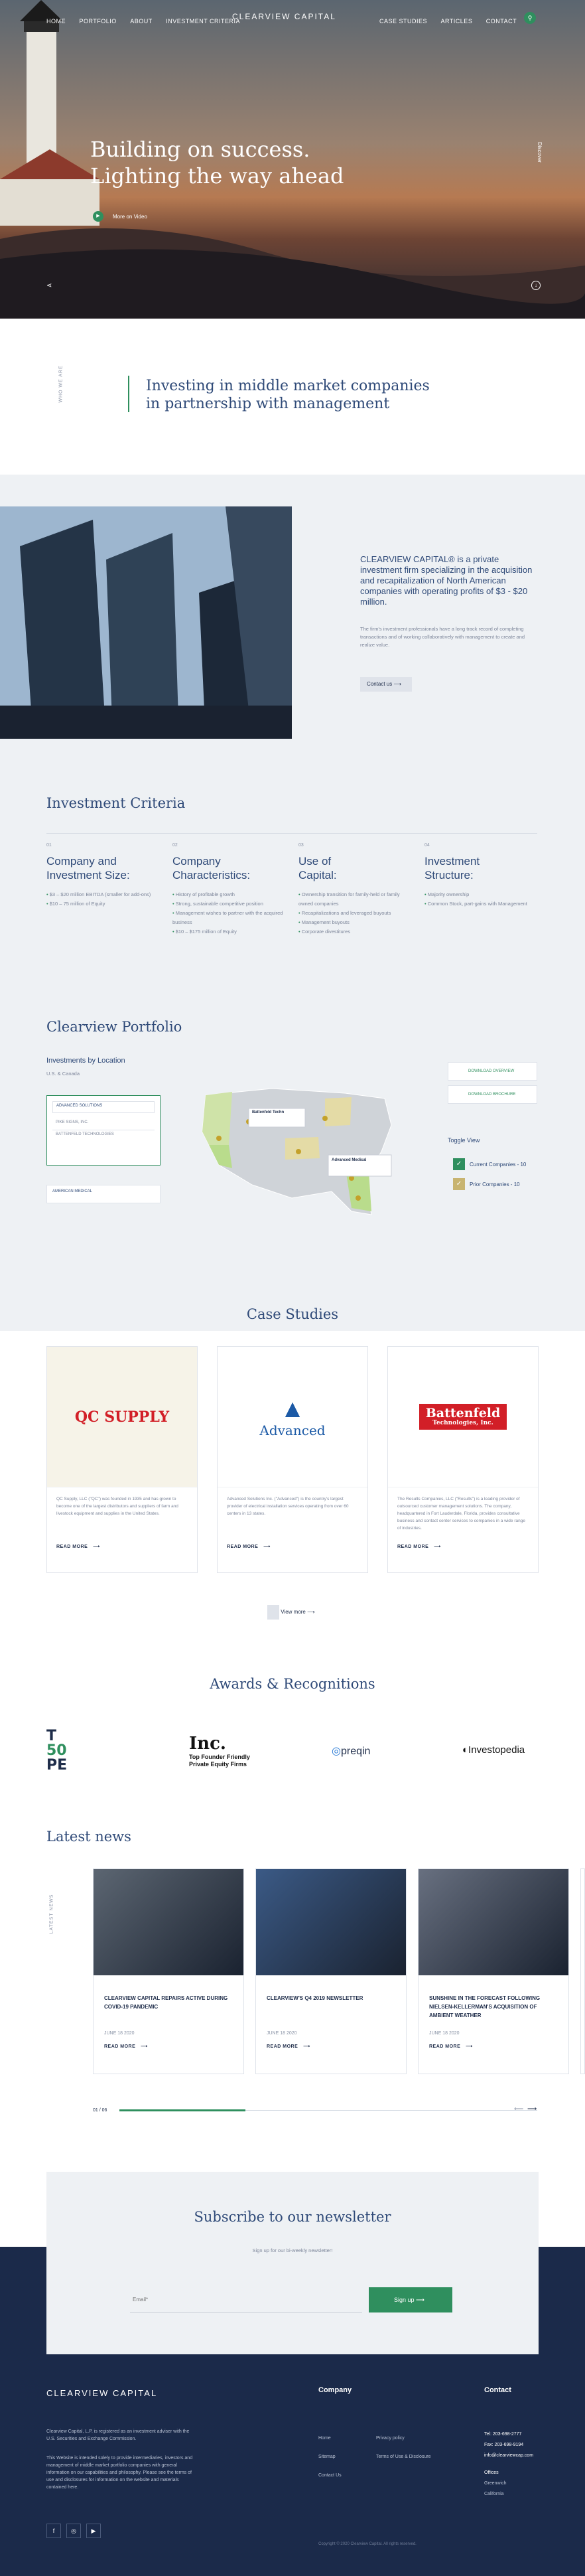 This screenshot has height=2576, width=585. I want to click on nav-home: HOME, so click(56, 22).